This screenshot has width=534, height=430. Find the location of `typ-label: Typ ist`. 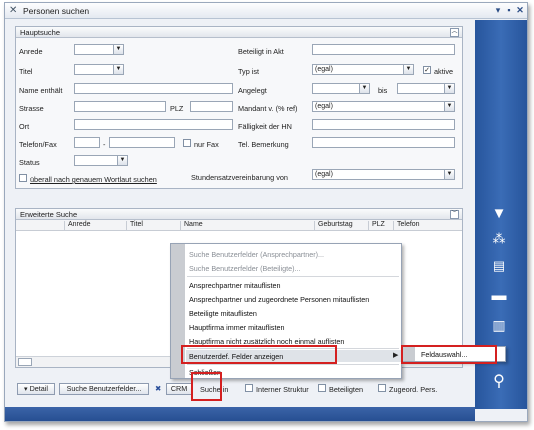

typ-label: Typ ist is located at coordinates (249, 71).